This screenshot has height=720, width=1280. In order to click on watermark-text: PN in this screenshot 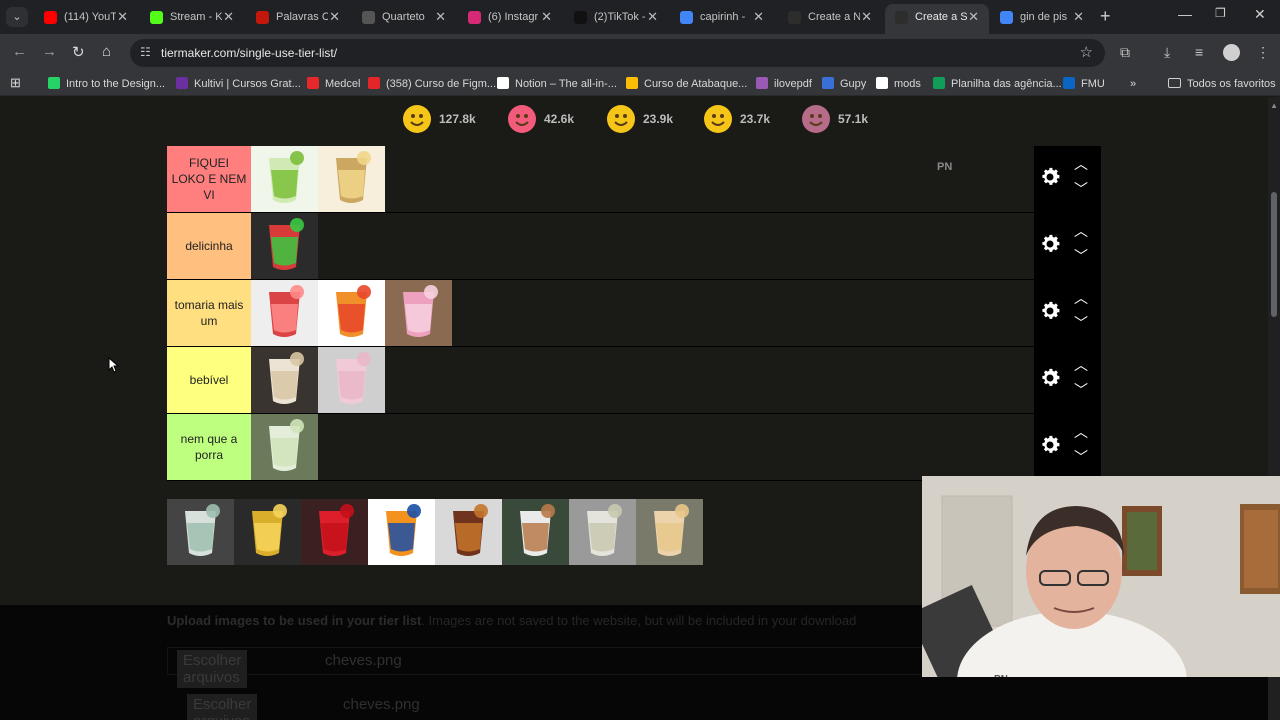, I will do `click(945, 167)`.